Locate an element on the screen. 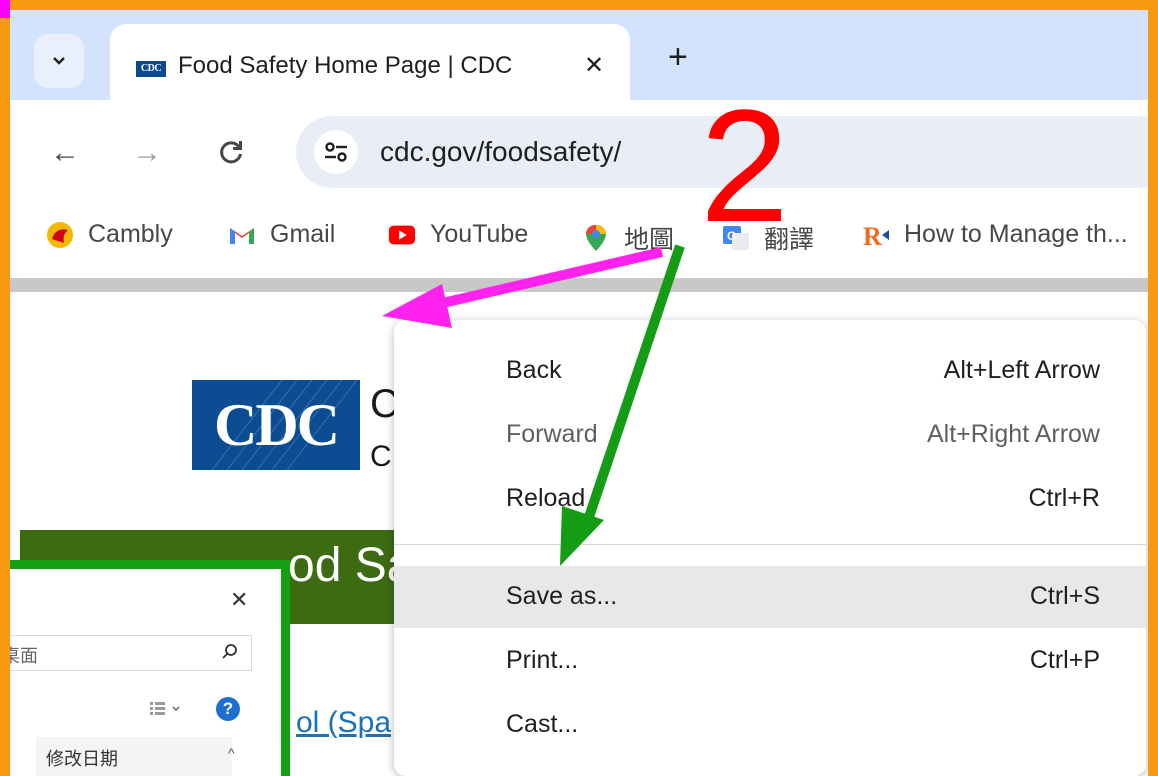  menu-item-reload: Reload Ctrl+R is located at coordinates (770, 499).